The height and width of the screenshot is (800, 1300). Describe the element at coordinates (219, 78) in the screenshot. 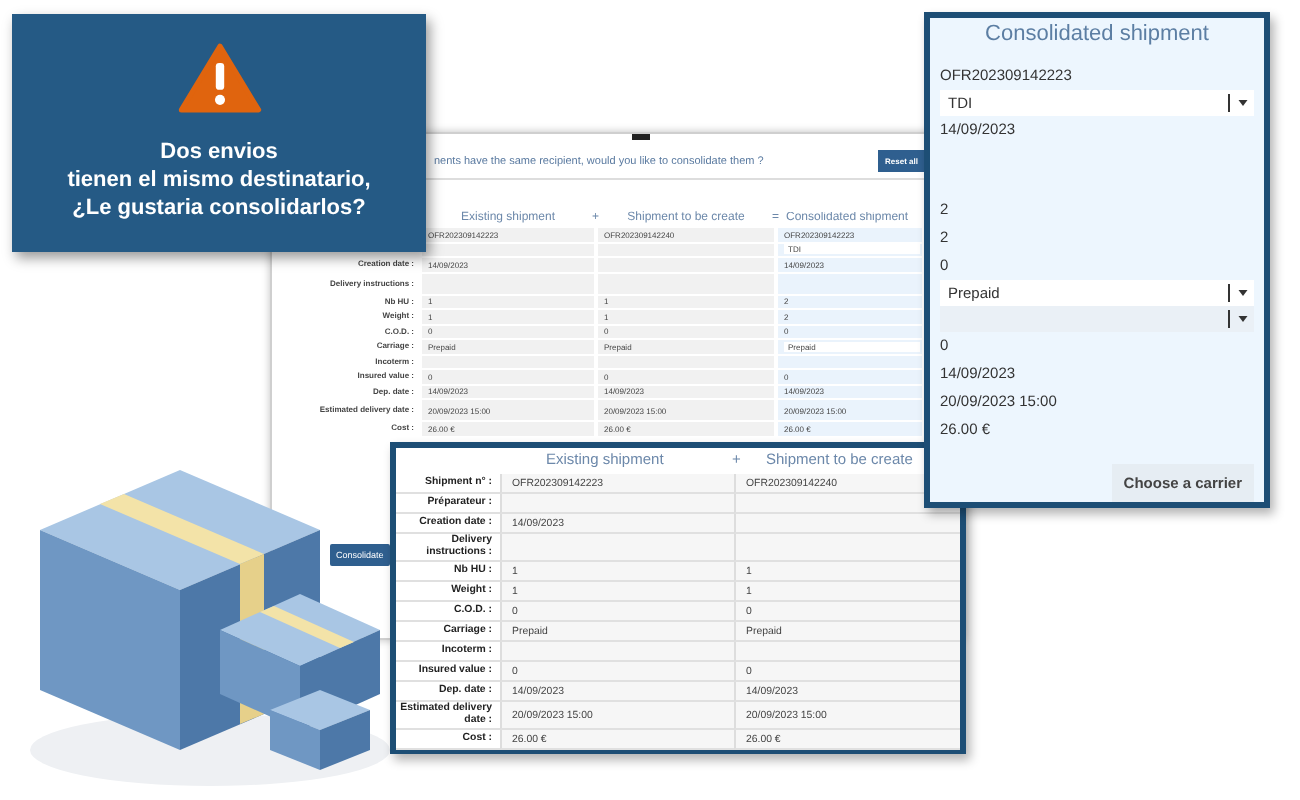

I see `warning-icon` at that location.